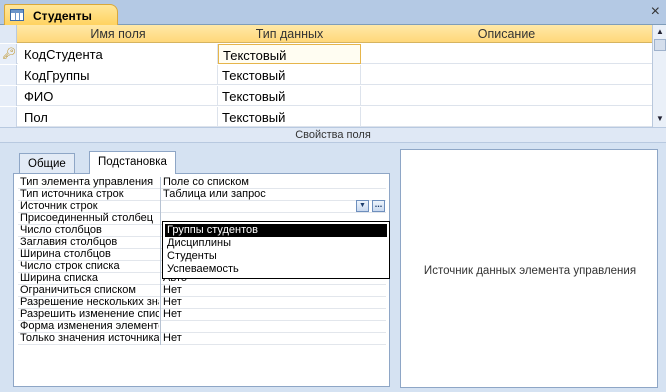  I want to click on row-selector: 🔑︎, so click(8, 54).